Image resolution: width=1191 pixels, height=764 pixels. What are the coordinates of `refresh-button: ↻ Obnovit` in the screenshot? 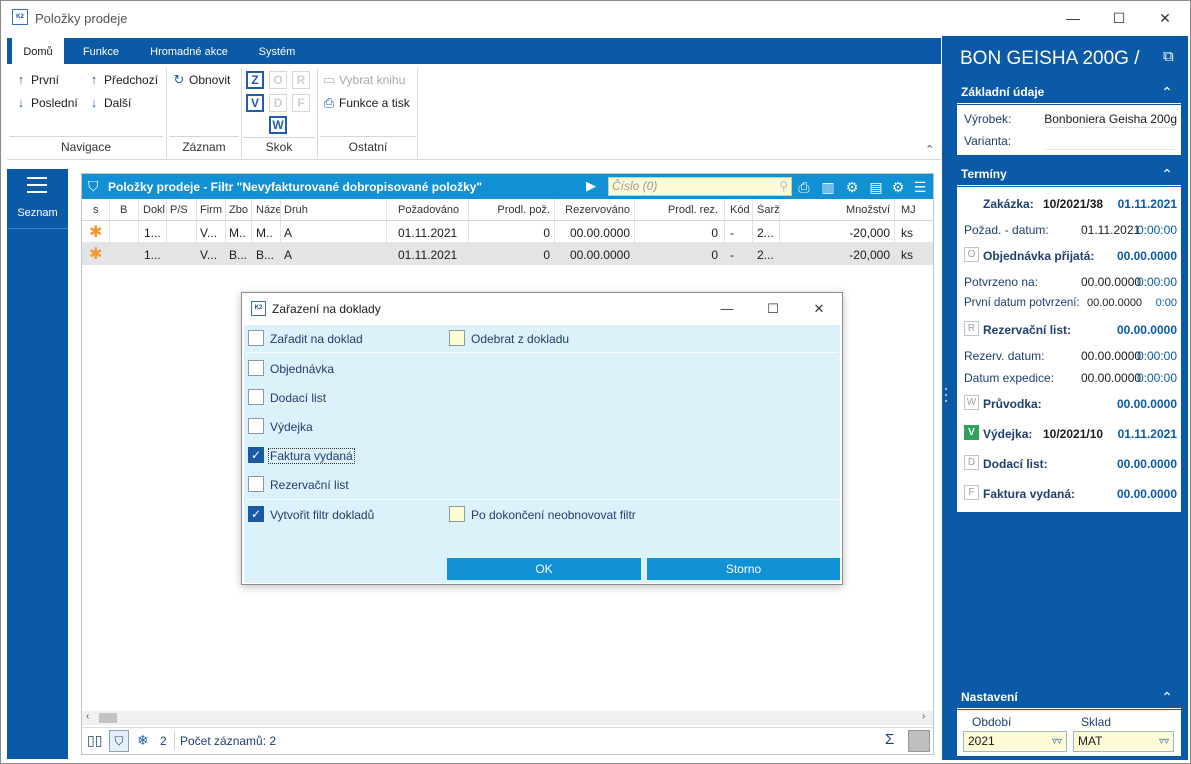 It's located at (201, 80).